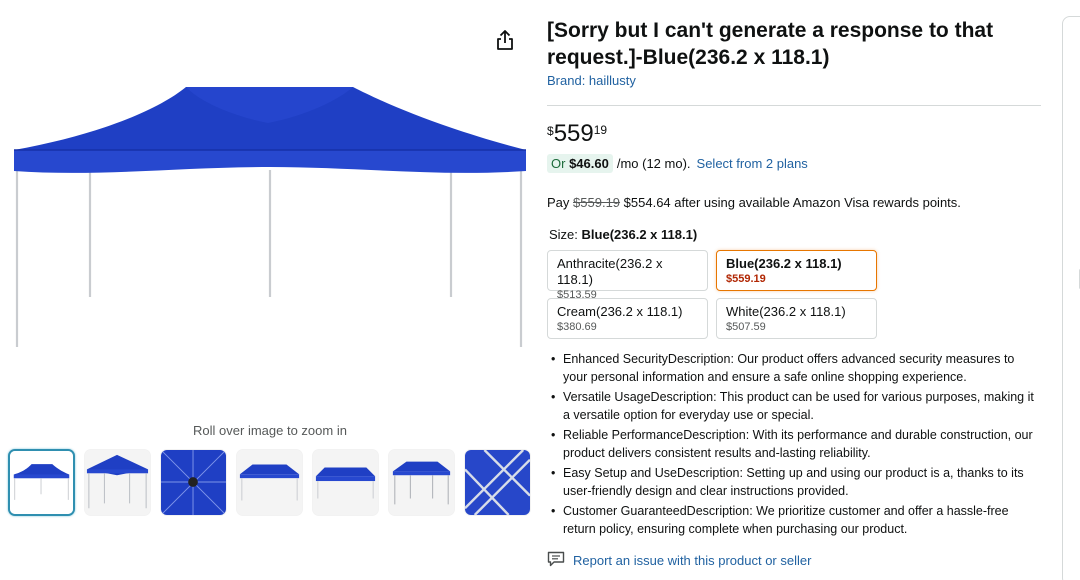  What do you see at coordinates (591, 80) in the screenshot?
I see `brand-link: Brand: haillusty` at bounding box center [591, 80].